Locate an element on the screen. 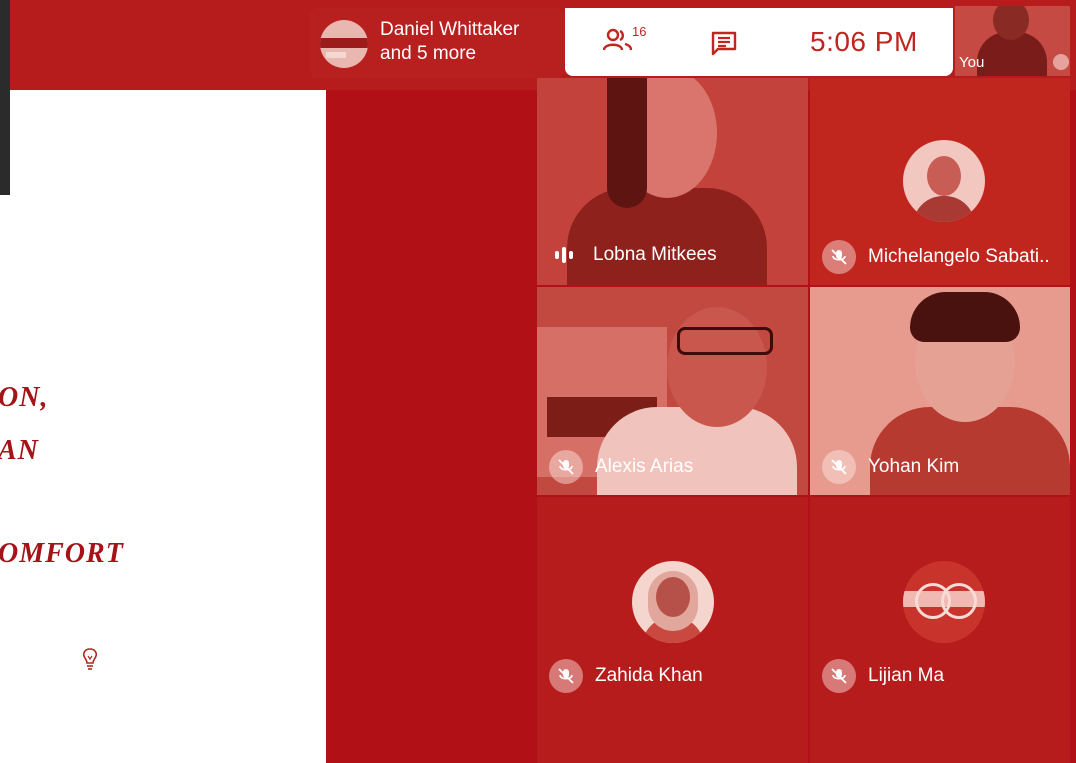 Image resolution: width=1076 pixels, height=763 pixels. window-edge is located at coordinates (5, 97).